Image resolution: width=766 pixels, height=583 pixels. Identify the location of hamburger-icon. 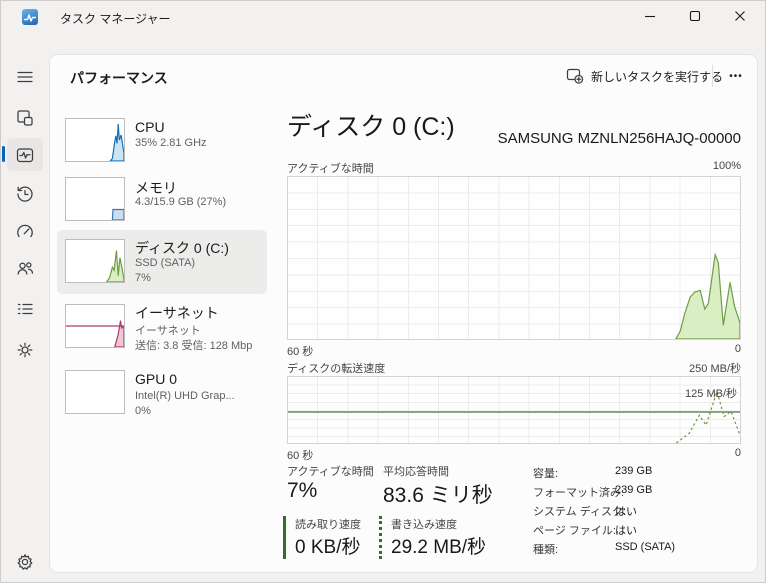
(25, 76).